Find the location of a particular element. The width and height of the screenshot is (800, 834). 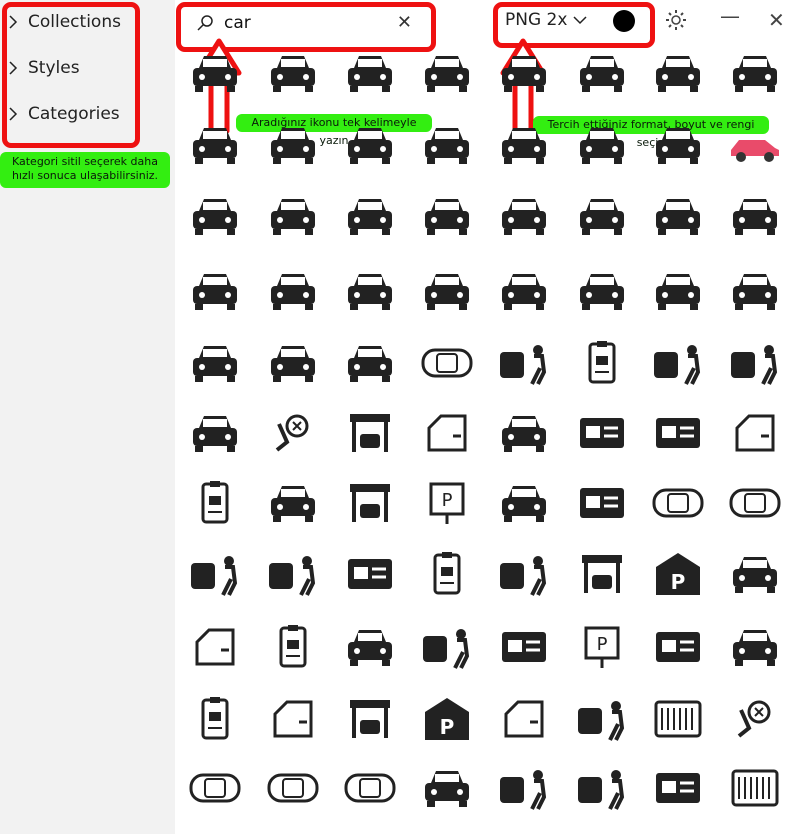

id-badge-icon is located at coordinates (602, 365).